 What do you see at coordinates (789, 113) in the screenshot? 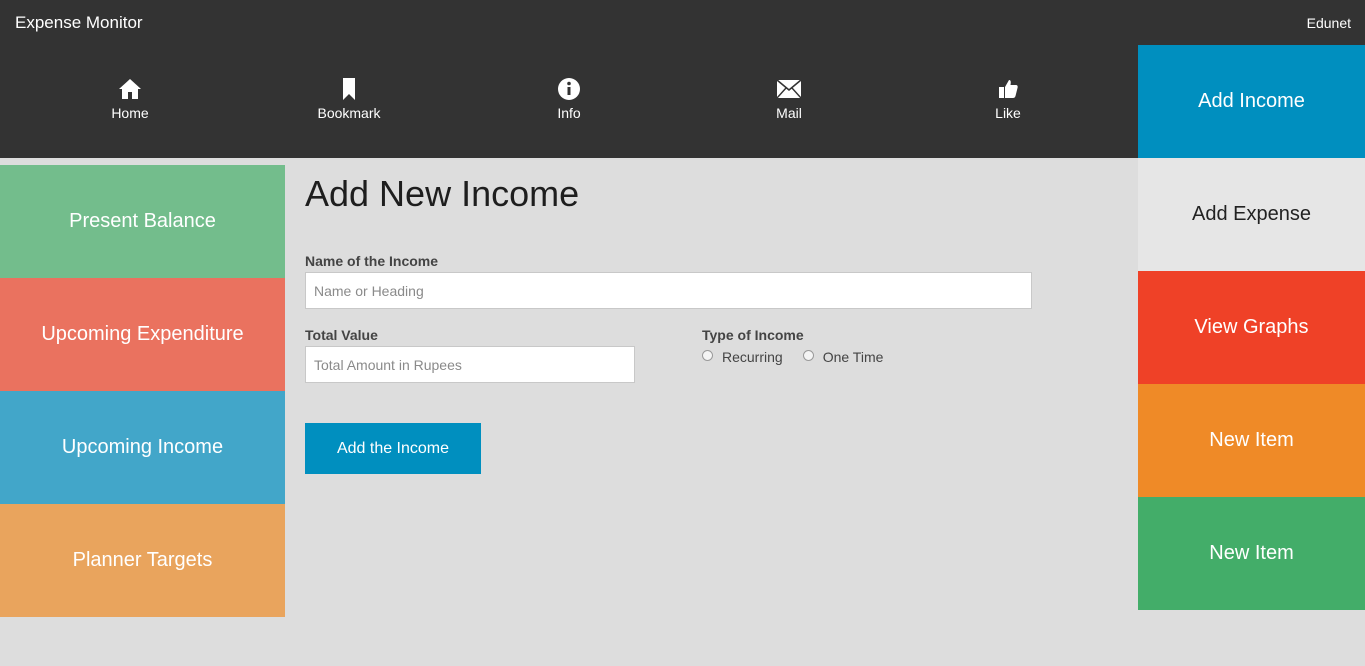
I see `nav-mail-label: Mail` at bounding box center [789, 113].